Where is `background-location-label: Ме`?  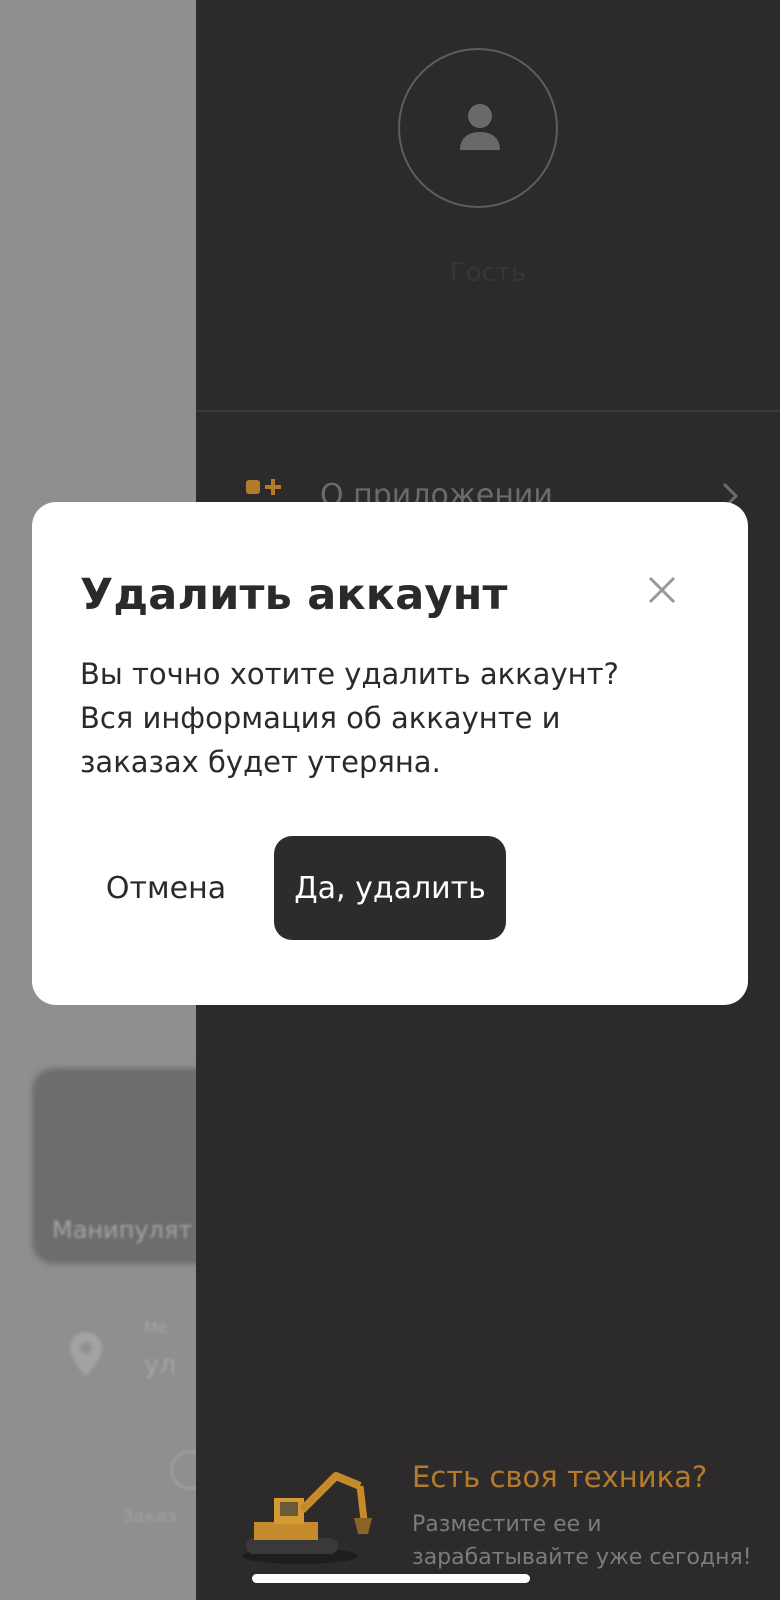
background-location-label: Ме is located at coordinates (156, 1327).